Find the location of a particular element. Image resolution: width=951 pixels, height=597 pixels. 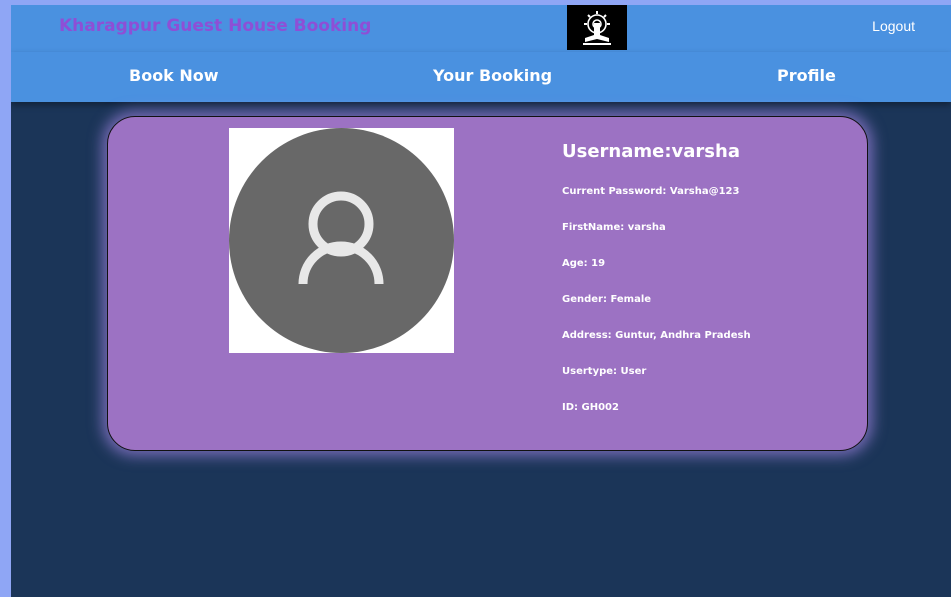

nav-profile: Profile is located at coordinates (806, 75).